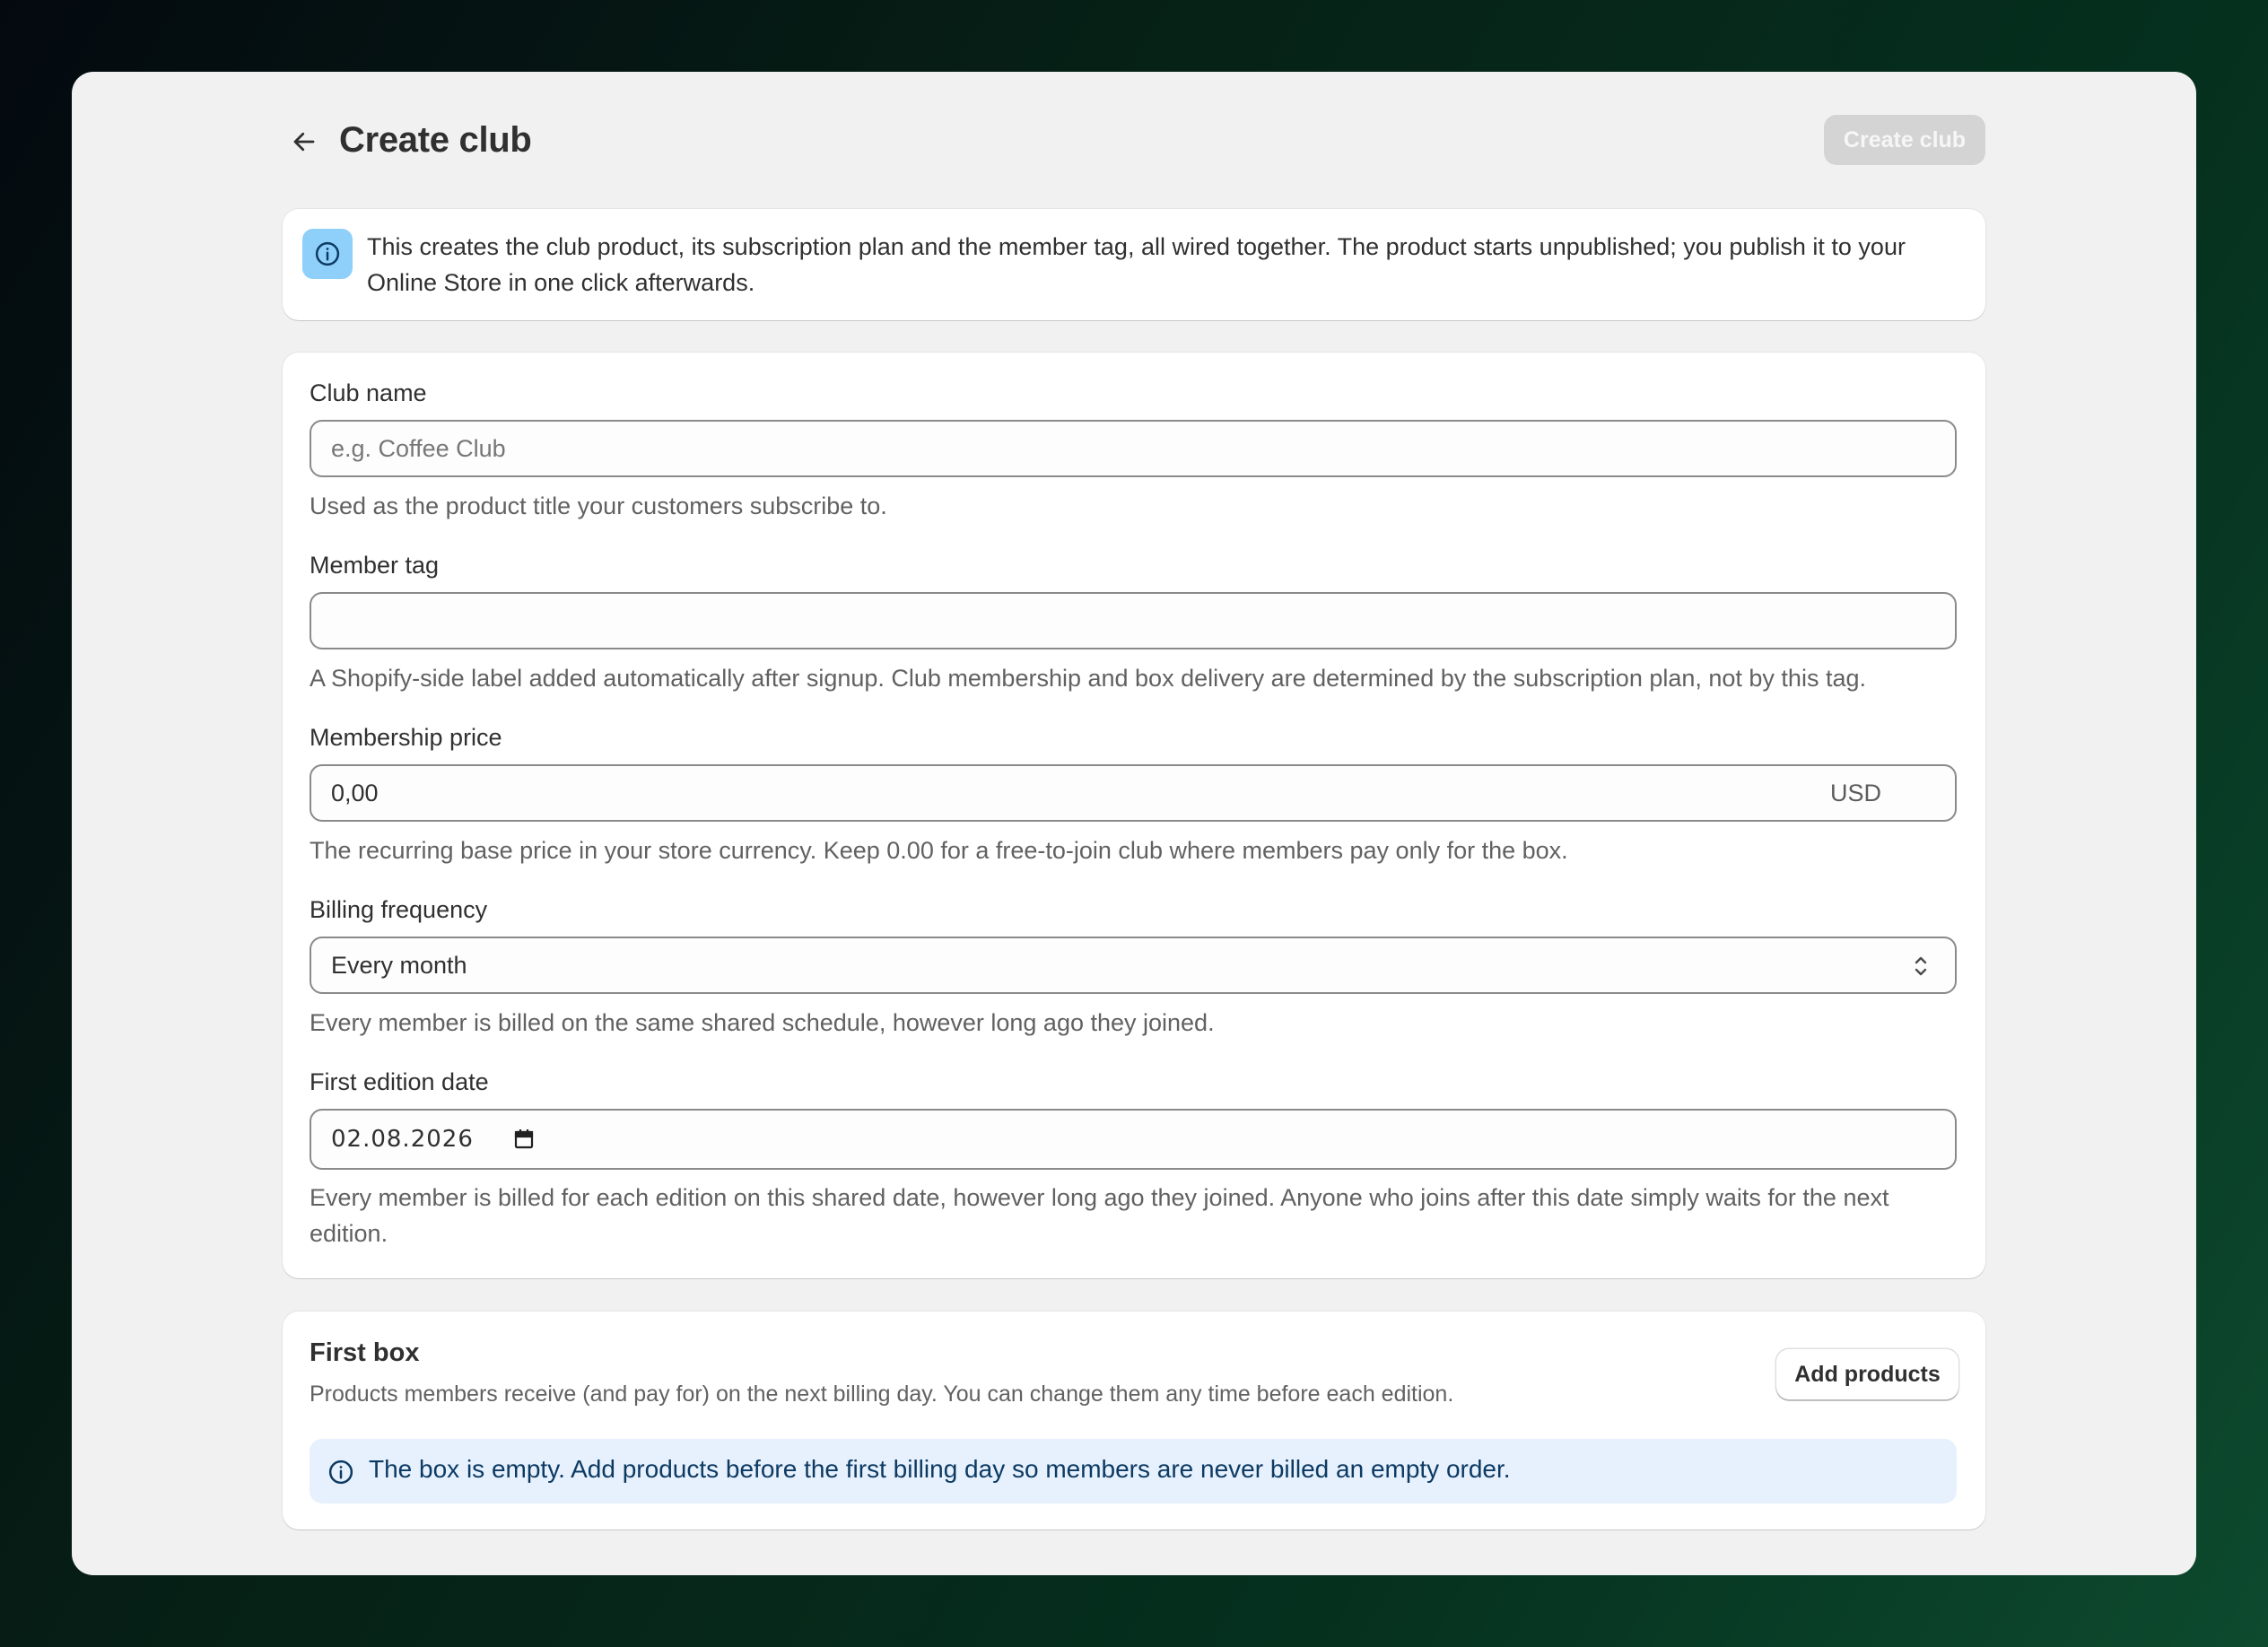 The width and height of the screenshot is (2268, 1647). Describe the element at coordinates (399, 1081) in the screenshot. I see `first-edition-date-label: First edition date` at that location.